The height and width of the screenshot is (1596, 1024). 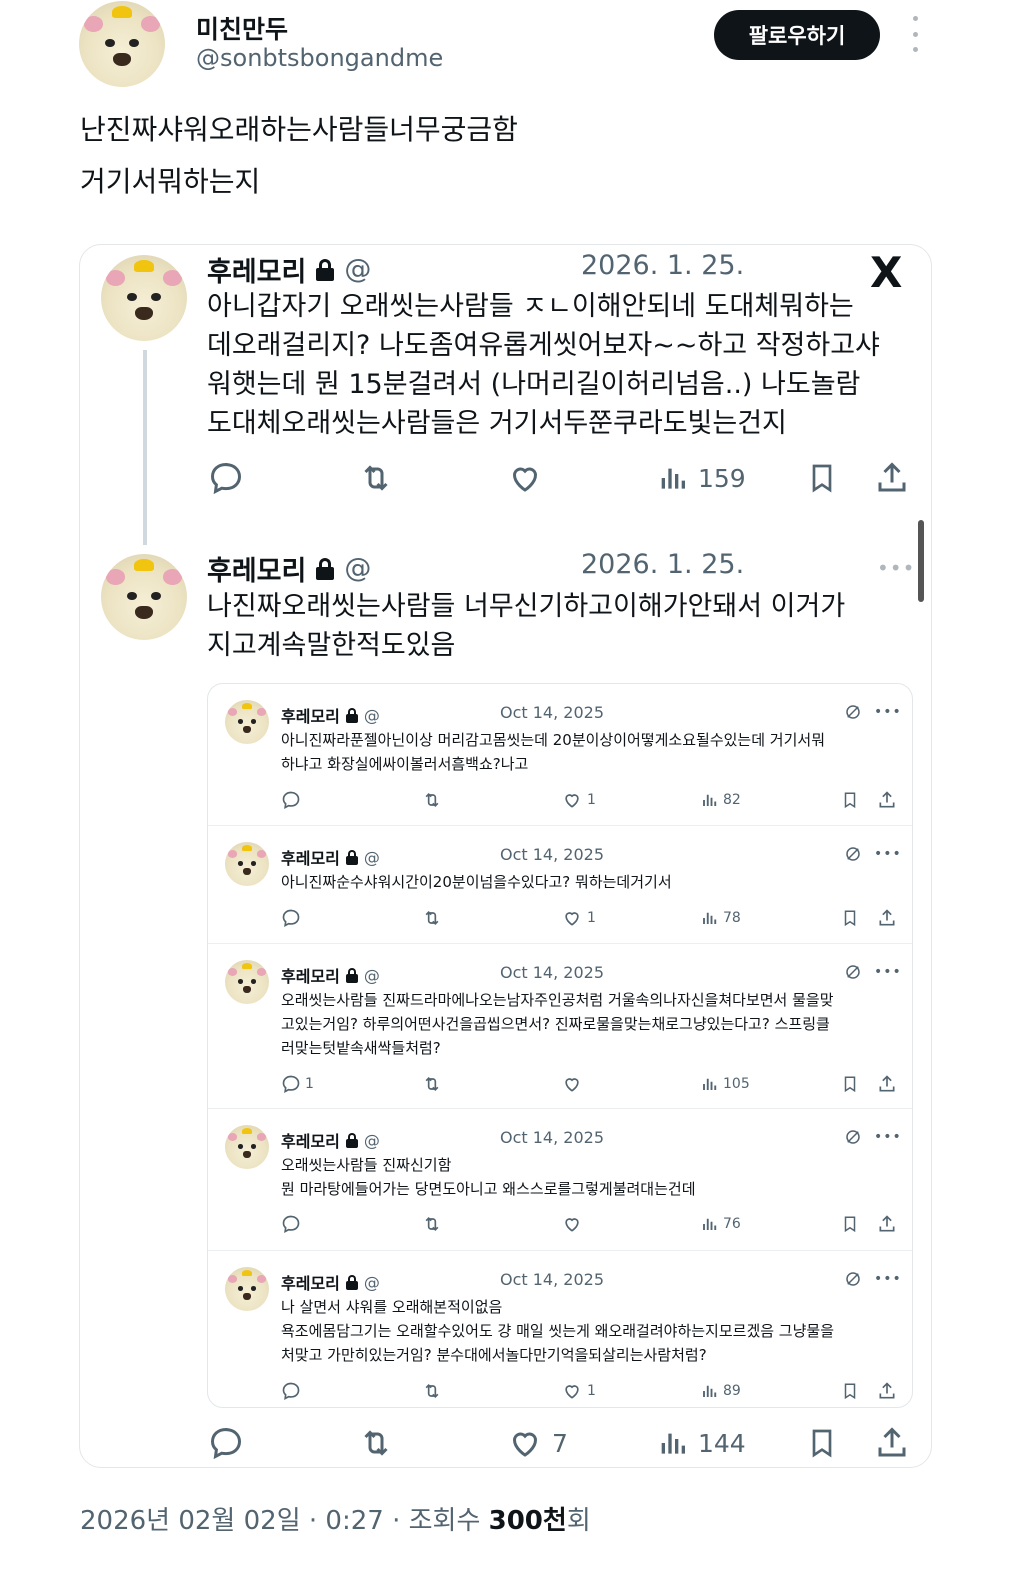 What do you see at coordinates (702, 1443) in the screenshot?
I see `views-button: 144` at bounding box center [702, 1443].